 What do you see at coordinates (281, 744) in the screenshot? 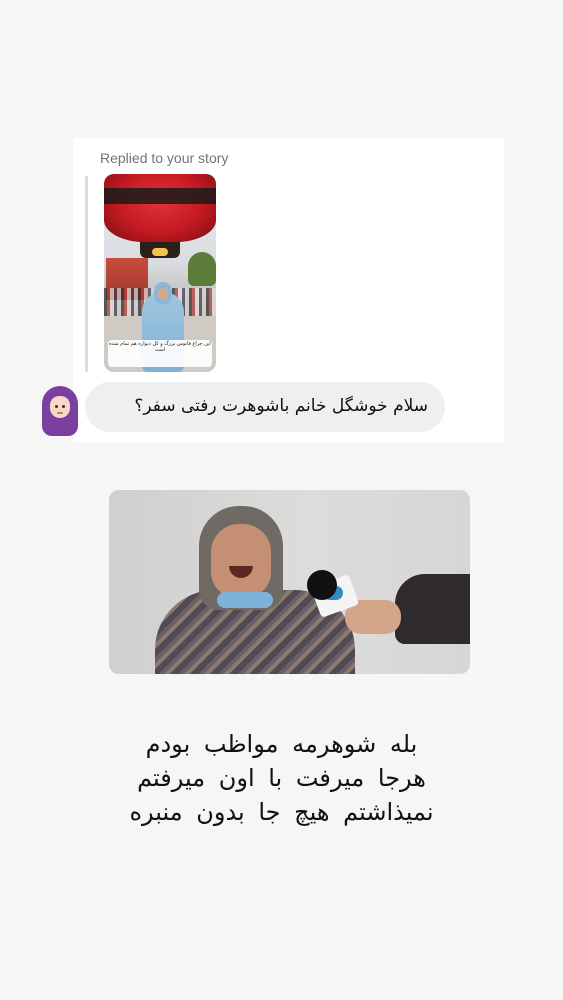
I see `caption-line-1: بله شوهرمه مواظب بودم` at bounding box center [281, 744].